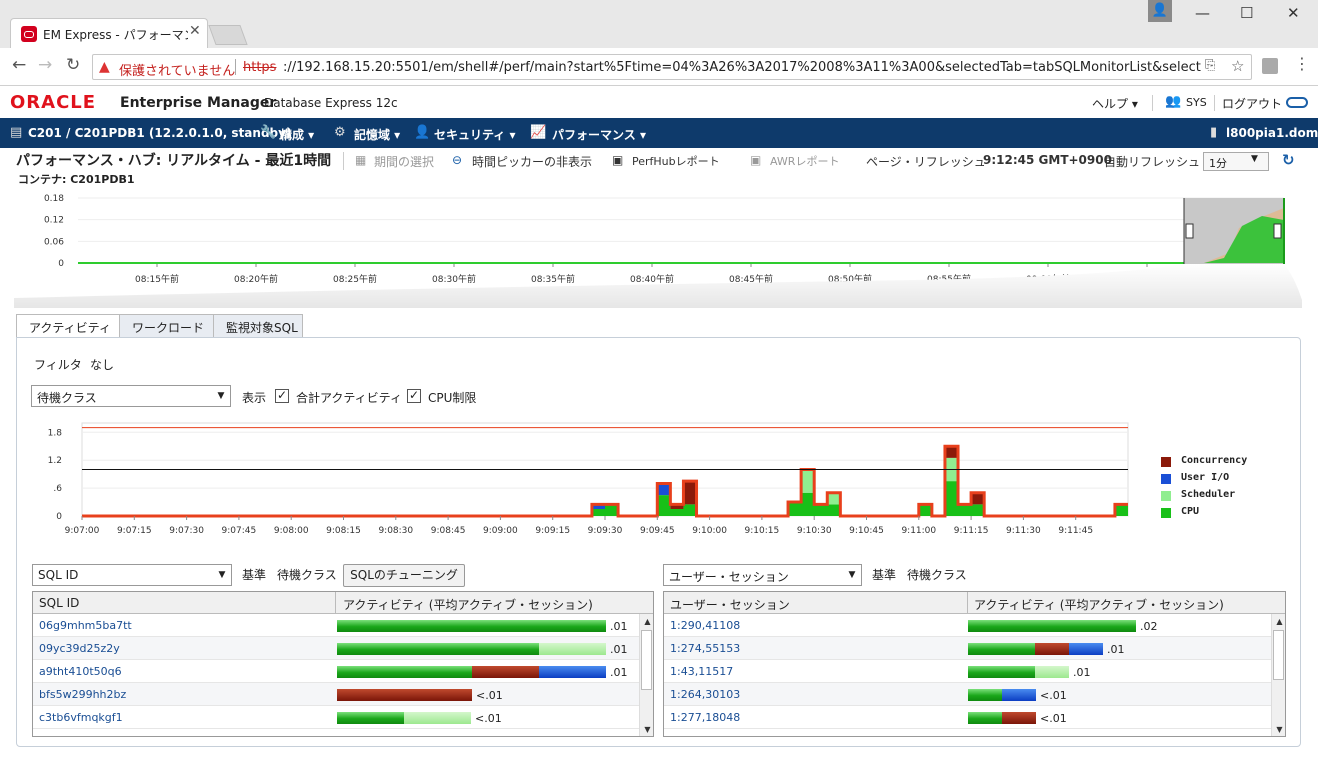 The height and width of the screenshot is (770, 1318). What do you see at coordinates (705, 694) in the screenshot?
I see `row-id-link: 1:264,30103` at bounding box center [705, 694].